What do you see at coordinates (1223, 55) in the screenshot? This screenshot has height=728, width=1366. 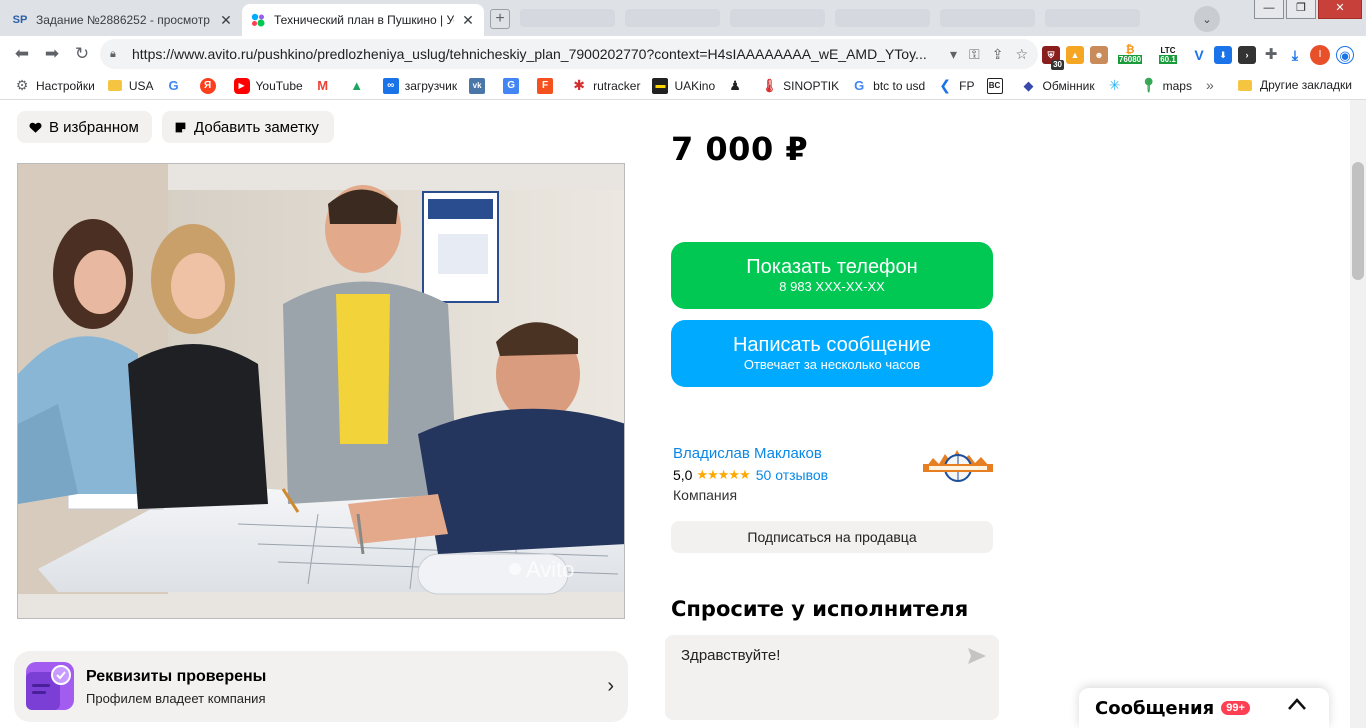 I see `ext-download-icon: ⬇` at bounding box center [1223, 55].